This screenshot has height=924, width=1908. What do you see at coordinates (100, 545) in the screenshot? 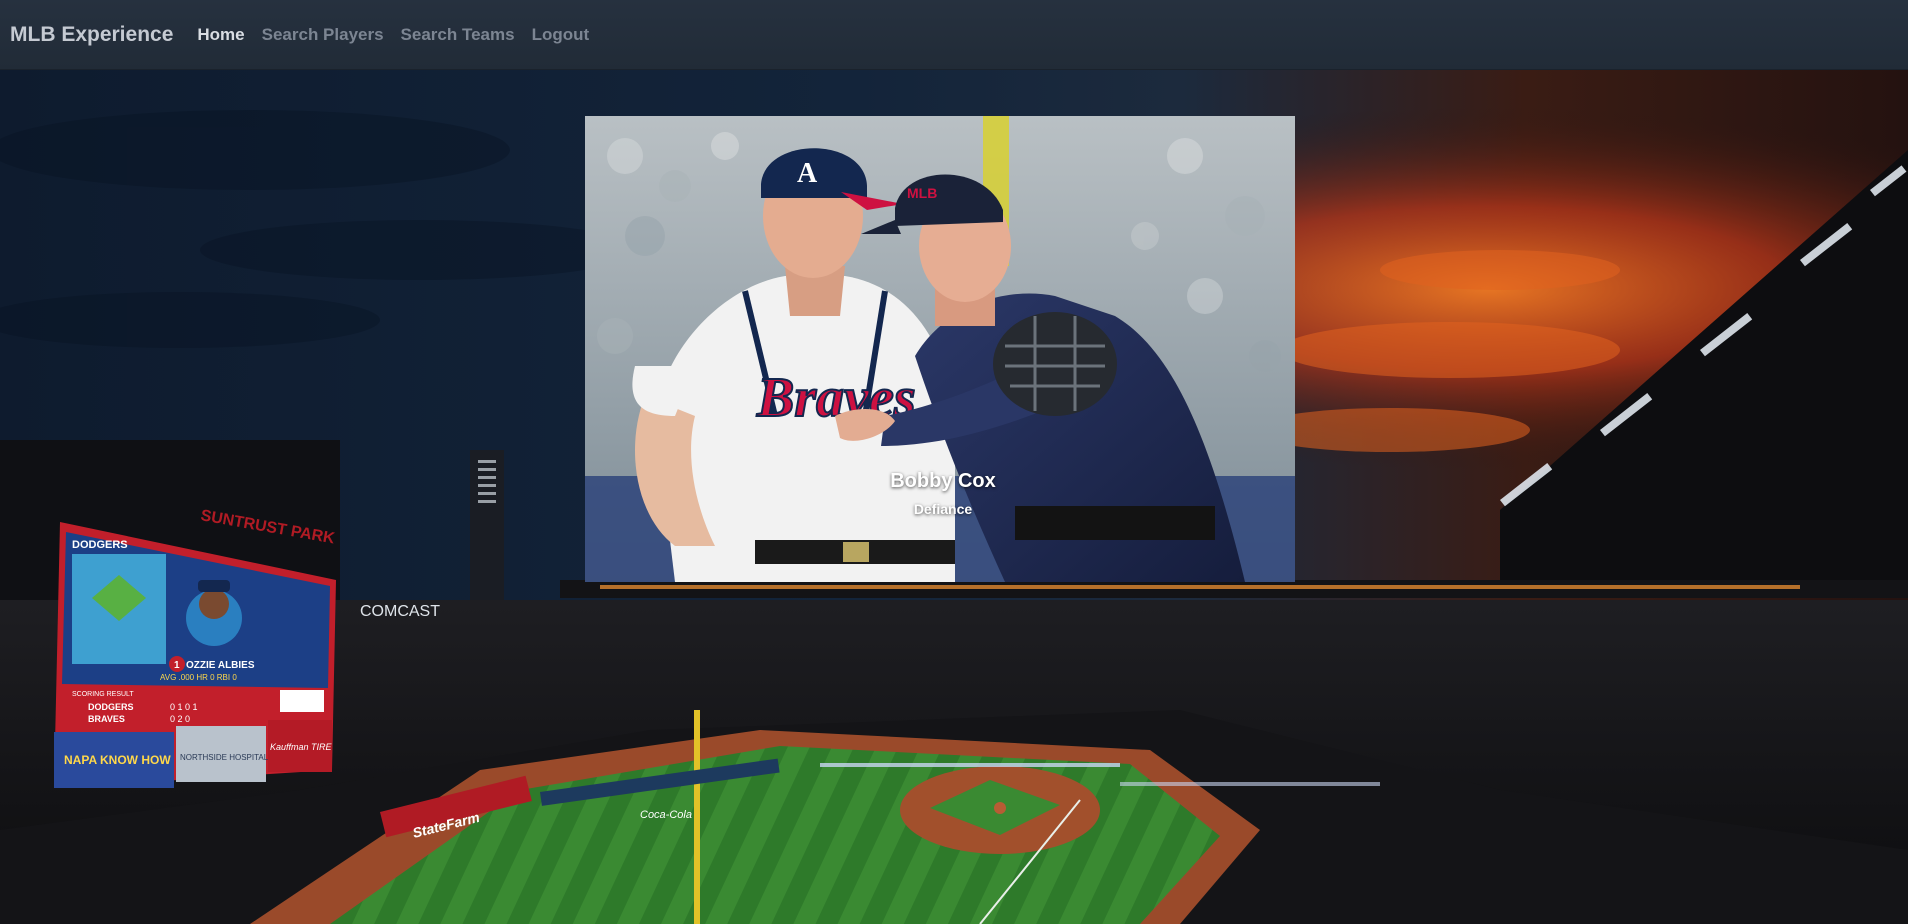
I see `scoreboard-team-top: DODGERS` at bounding box center [100, 545].